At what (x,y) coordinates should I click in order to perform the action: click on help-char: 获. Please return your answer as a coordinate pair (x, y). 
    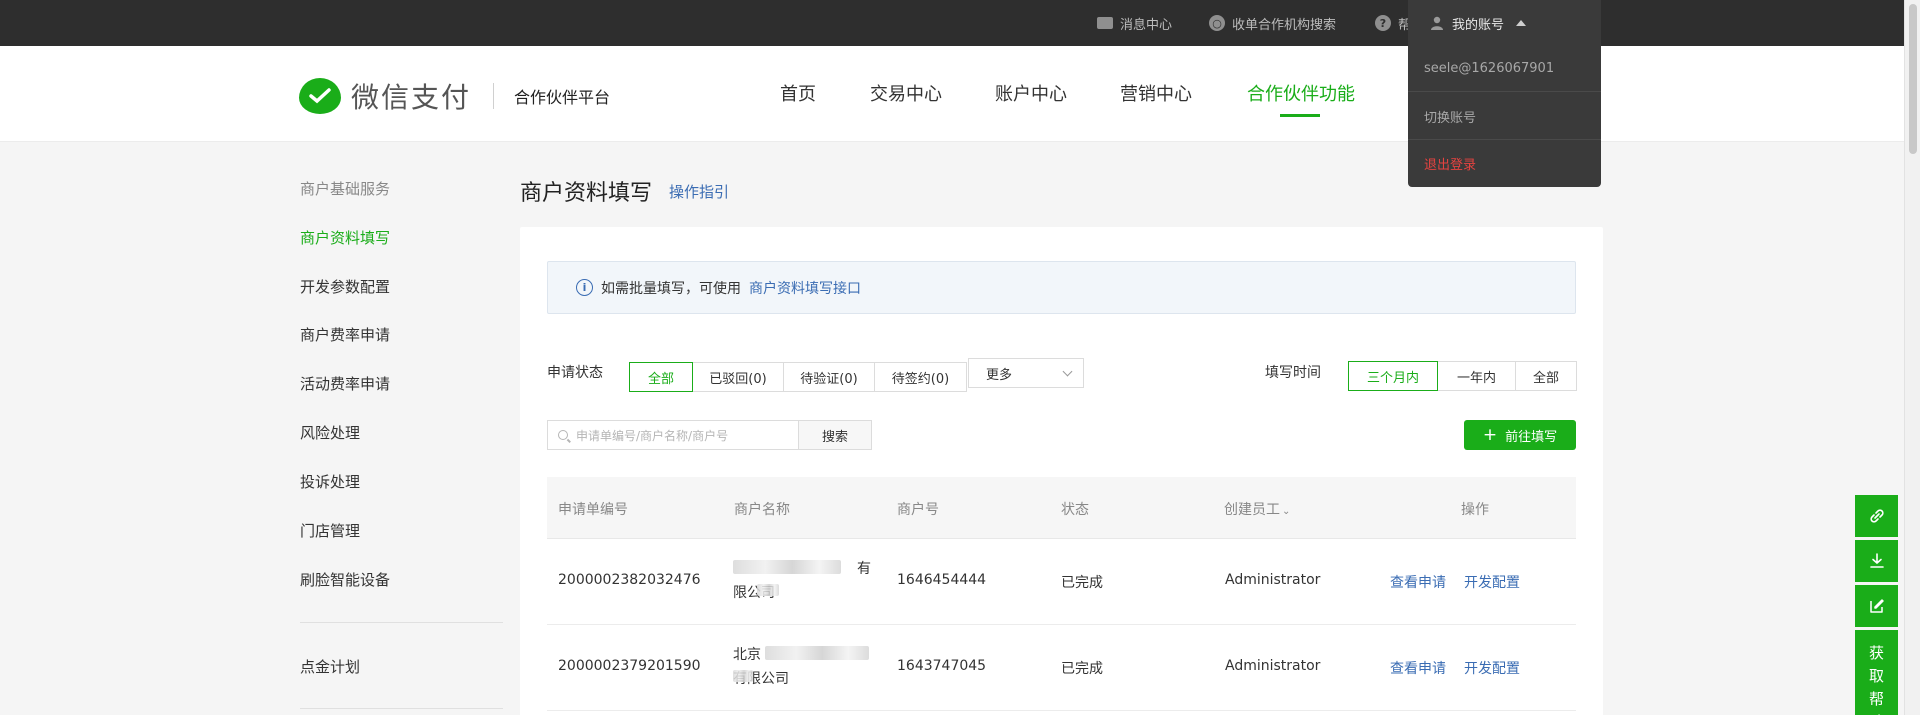
    Looking at the image, I should click on (1876, 653).